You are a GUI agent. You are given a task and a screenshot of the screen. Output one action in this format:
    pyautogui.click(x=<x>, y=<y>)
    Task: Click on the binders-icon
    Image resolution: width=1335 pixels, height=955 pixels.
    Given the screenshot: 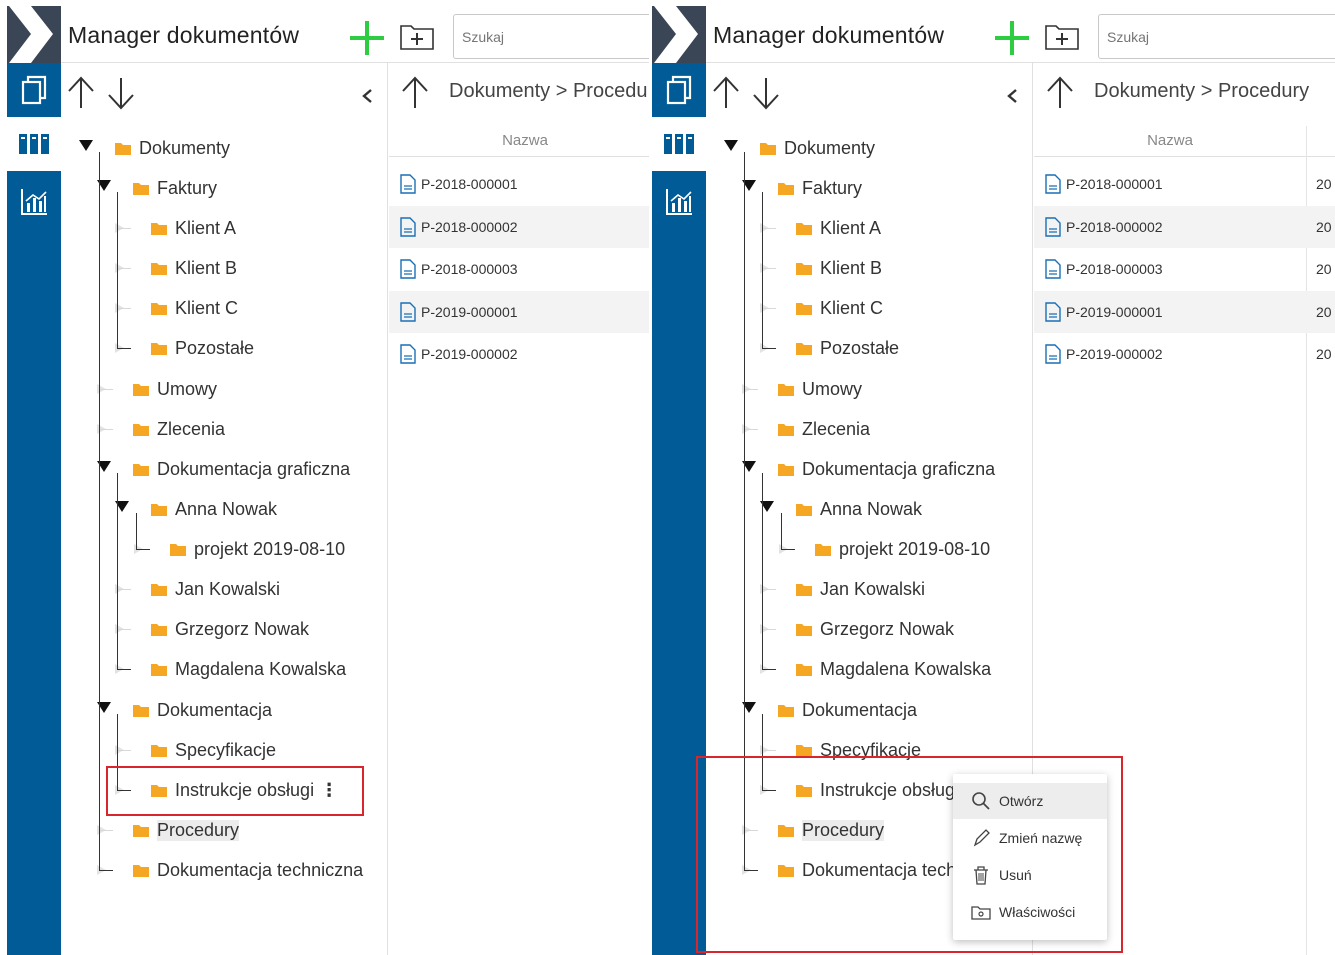 What is the action you would take?
    pyautogui.click(x=34, y=144)
    